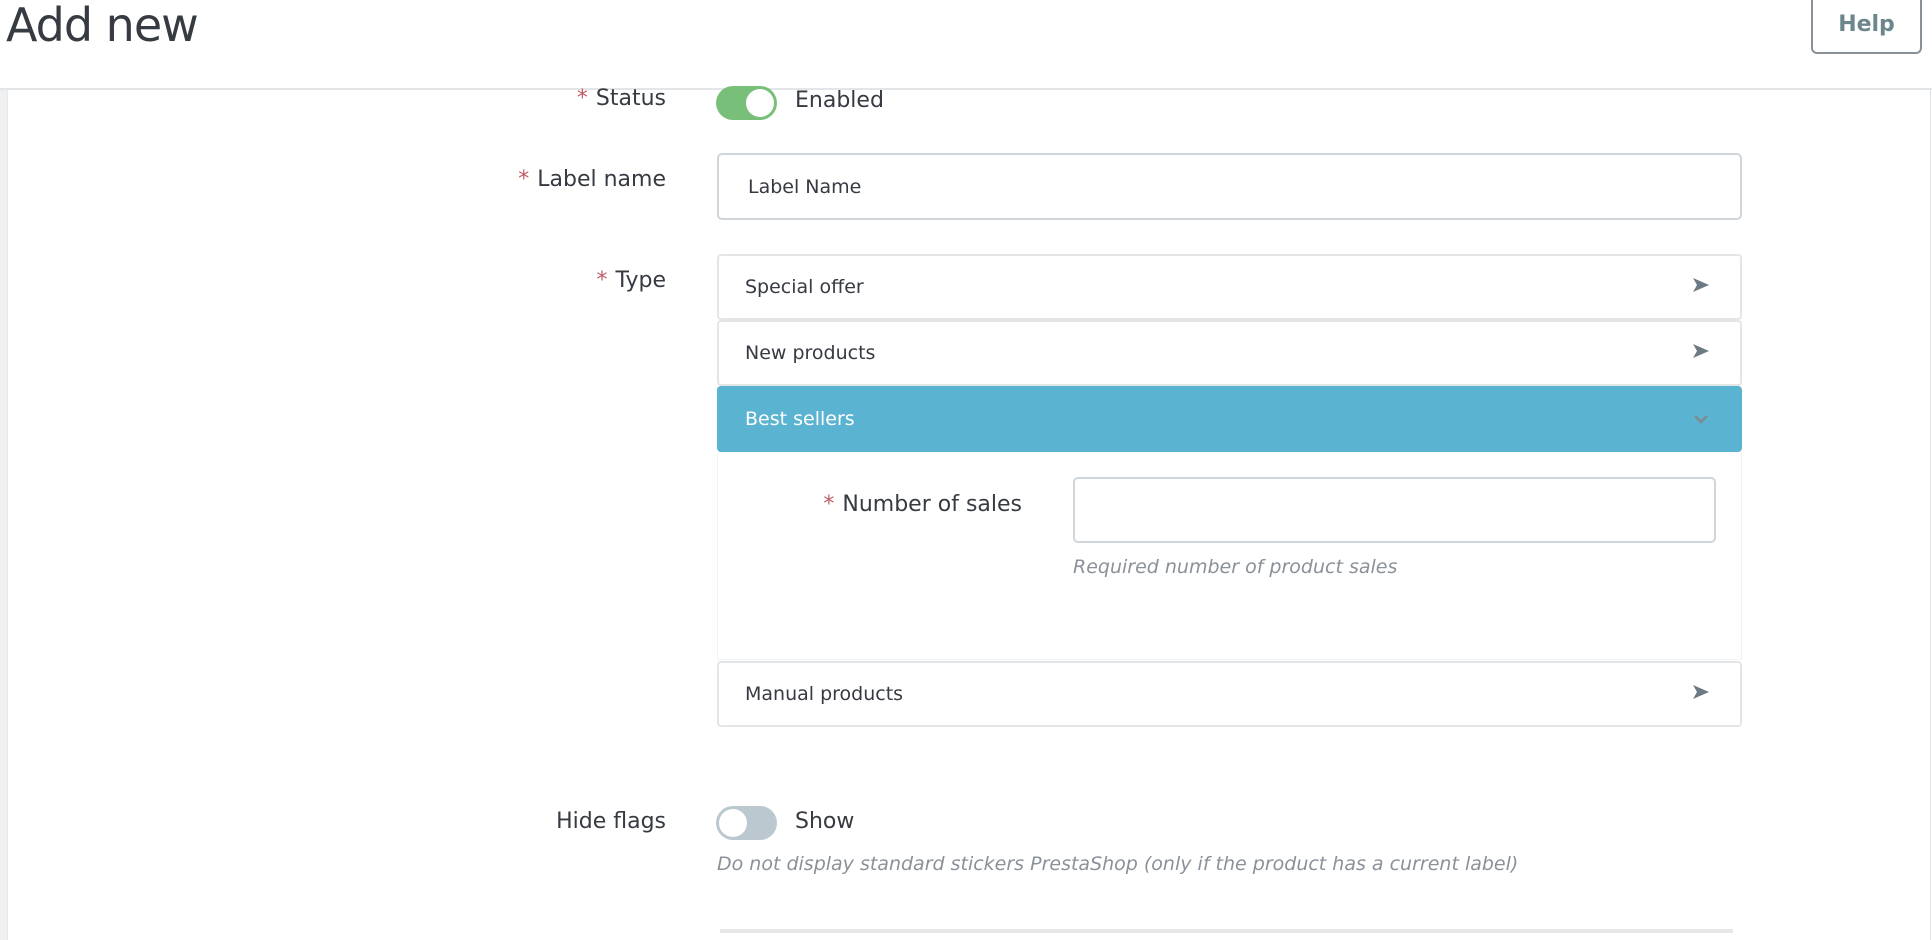  What do you see at coordinates (805, 186) in the screenshot?
I see `label-name-value: Label Name` at bounding box center [805, 186].